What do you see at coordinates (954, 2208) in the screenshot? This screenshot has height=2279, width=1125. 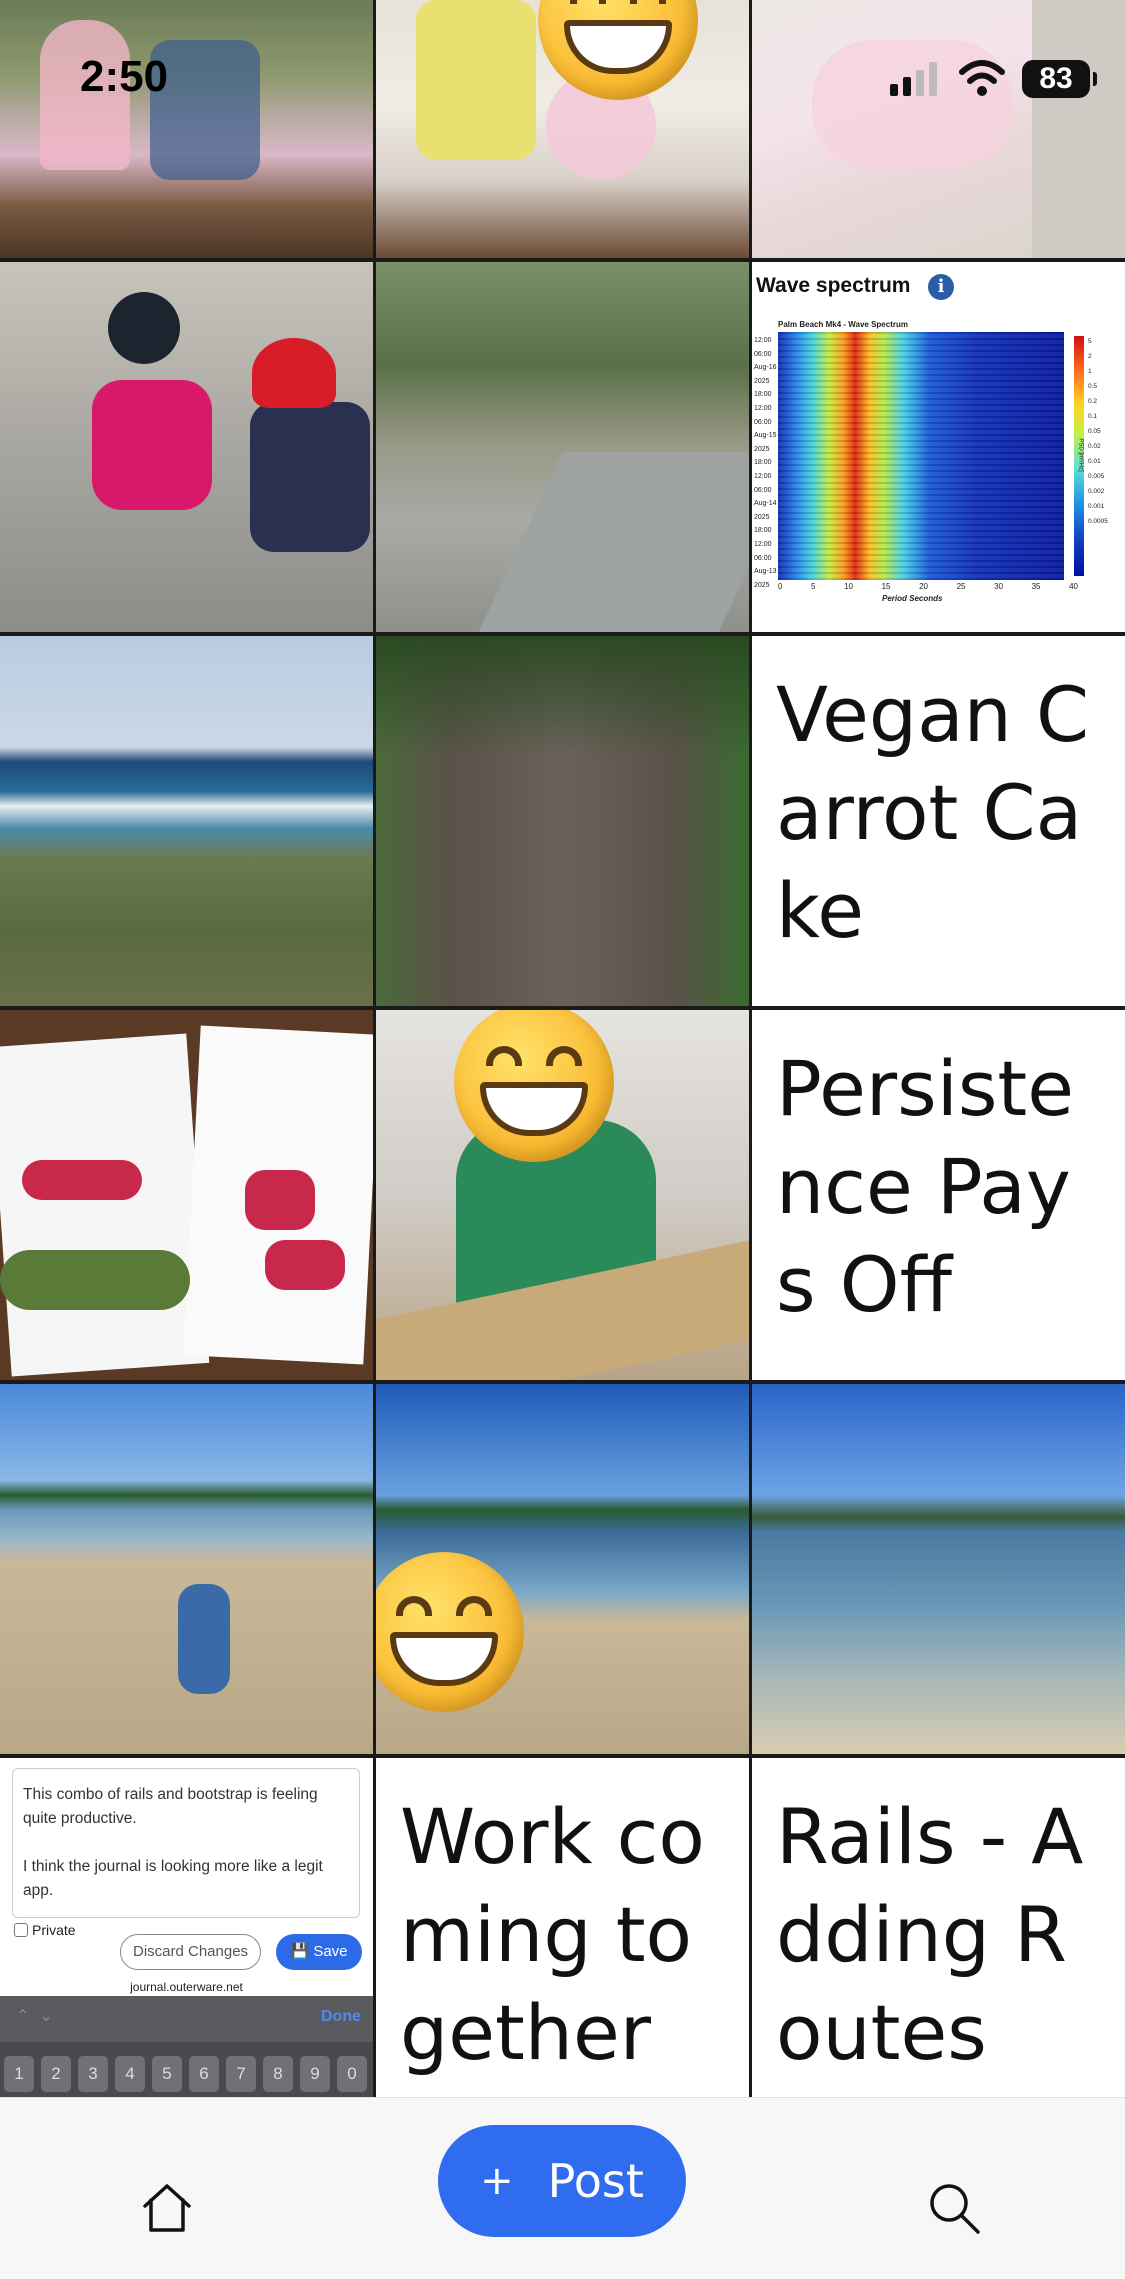 I see `search-icon` at bounding box center [954, 2208].